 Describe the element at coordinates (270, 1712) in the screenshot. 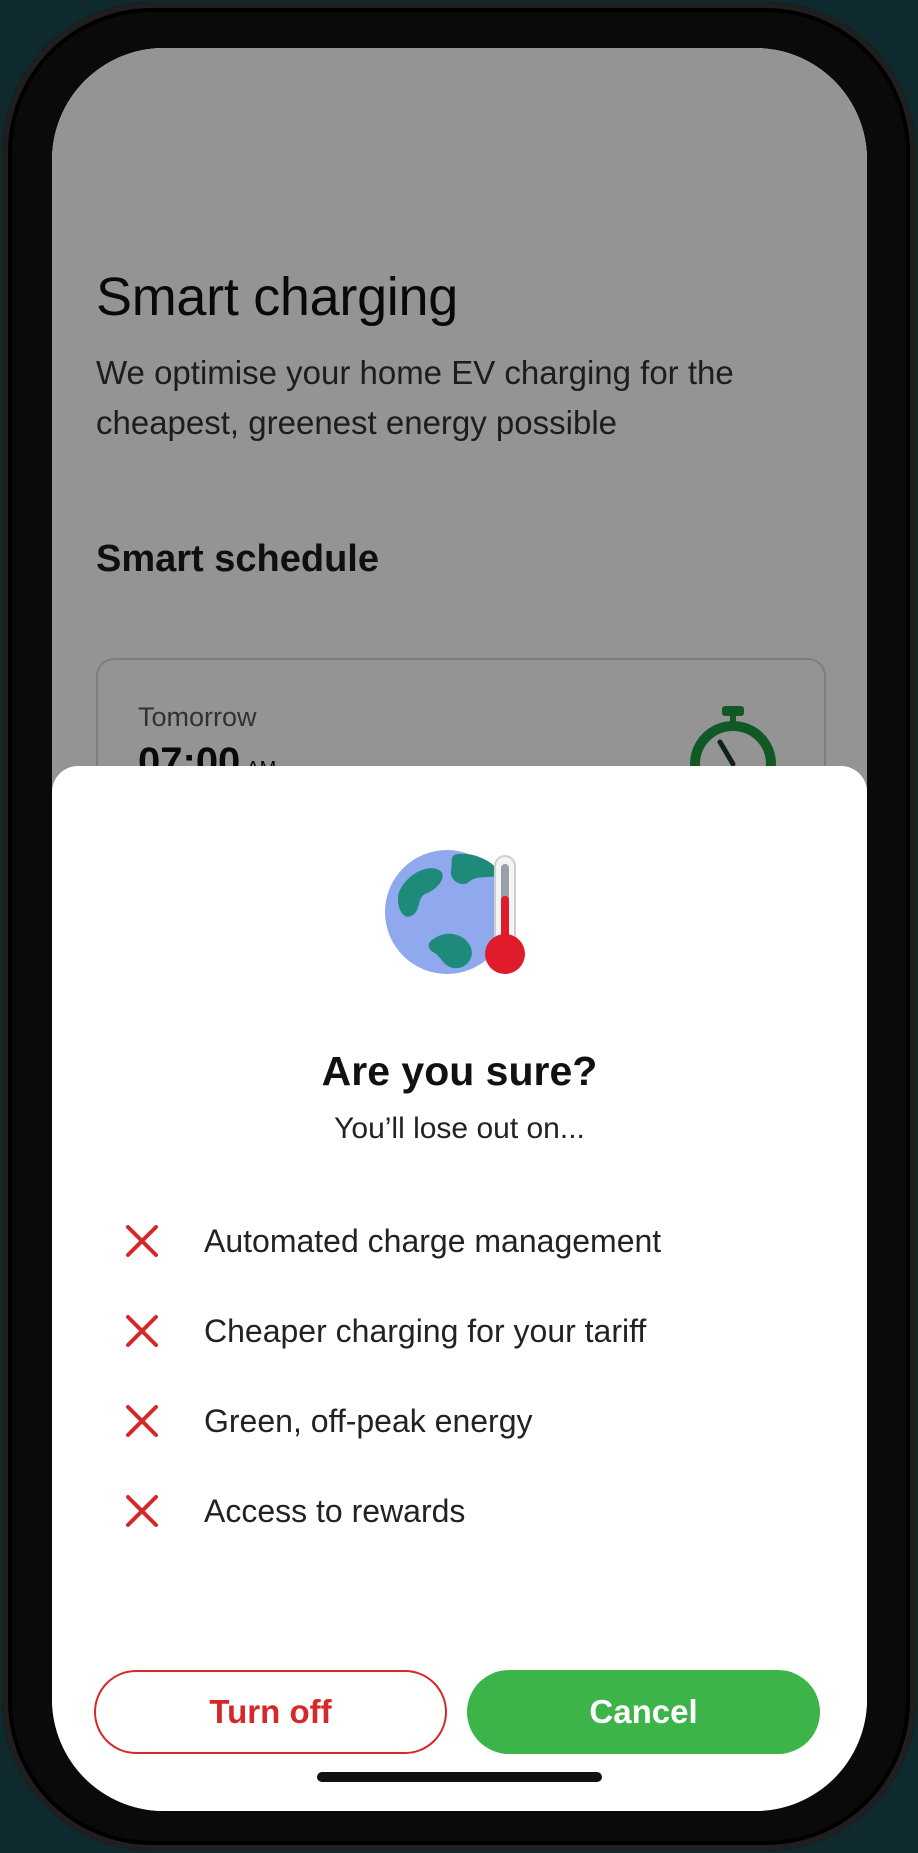

I see `turn-off-button: Turn off` at that location.